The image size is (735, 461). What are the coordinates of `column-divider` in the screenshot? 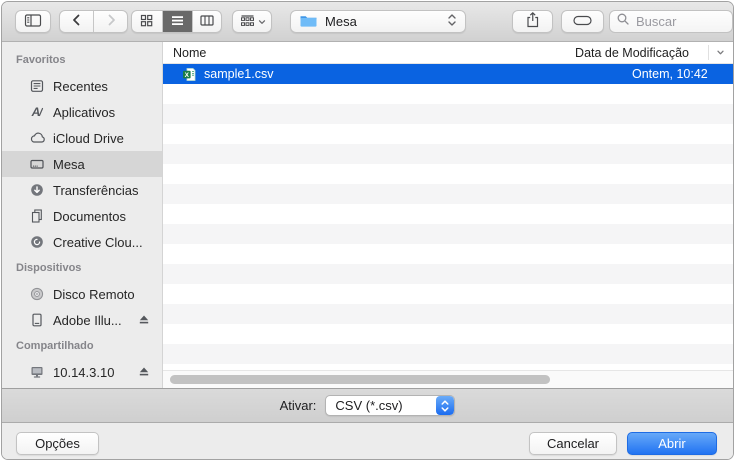 It's located at (708, 52).